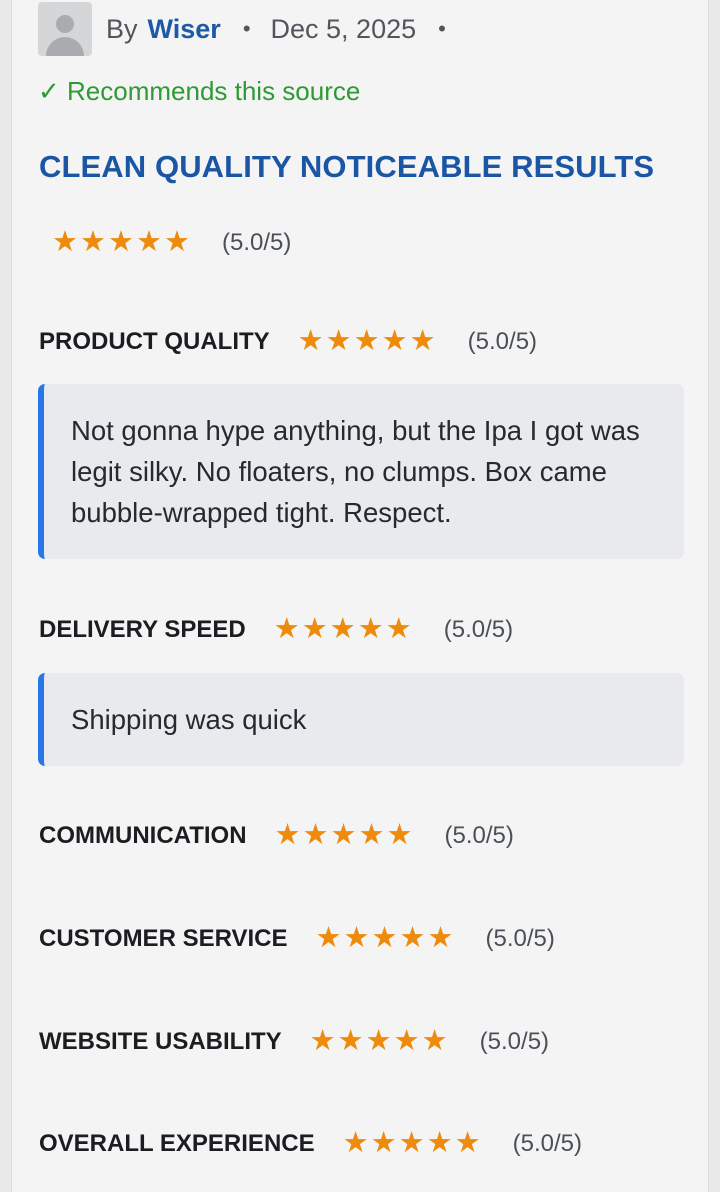 This screenshot has height=1192, width=720. What do you see at coordinates (122, 28) in the screenshot?
I see `by-label: By` at bounding box center [122, 28].